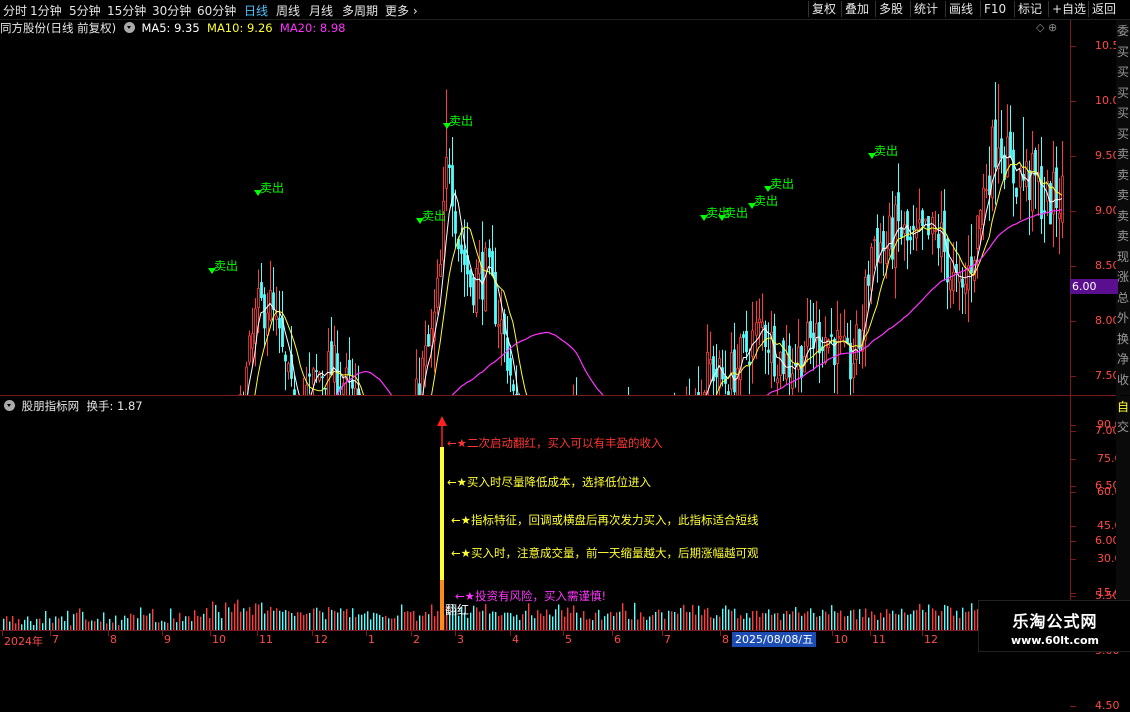 This screenshot has height=712, width=1130. Describe the element at coordinates (1068, 9) in the screenshot. I see `toolbar-button: +自选` at that location.